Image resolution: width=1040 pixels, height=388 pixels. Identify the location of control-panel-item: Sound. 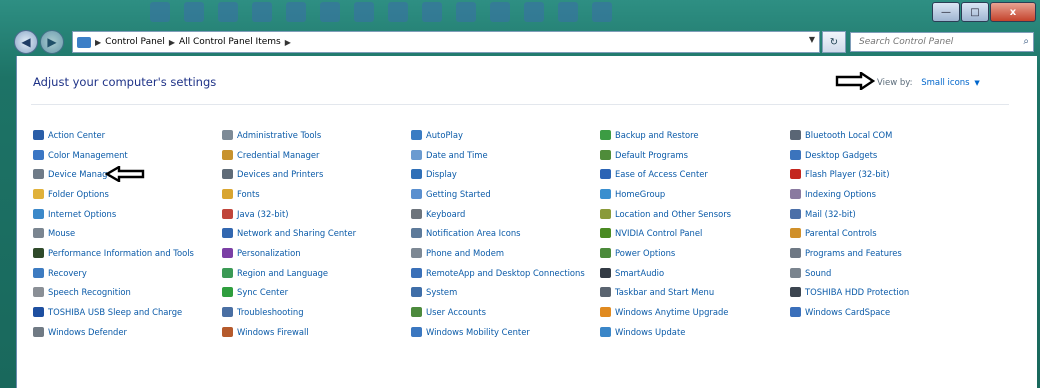
(849, 273).